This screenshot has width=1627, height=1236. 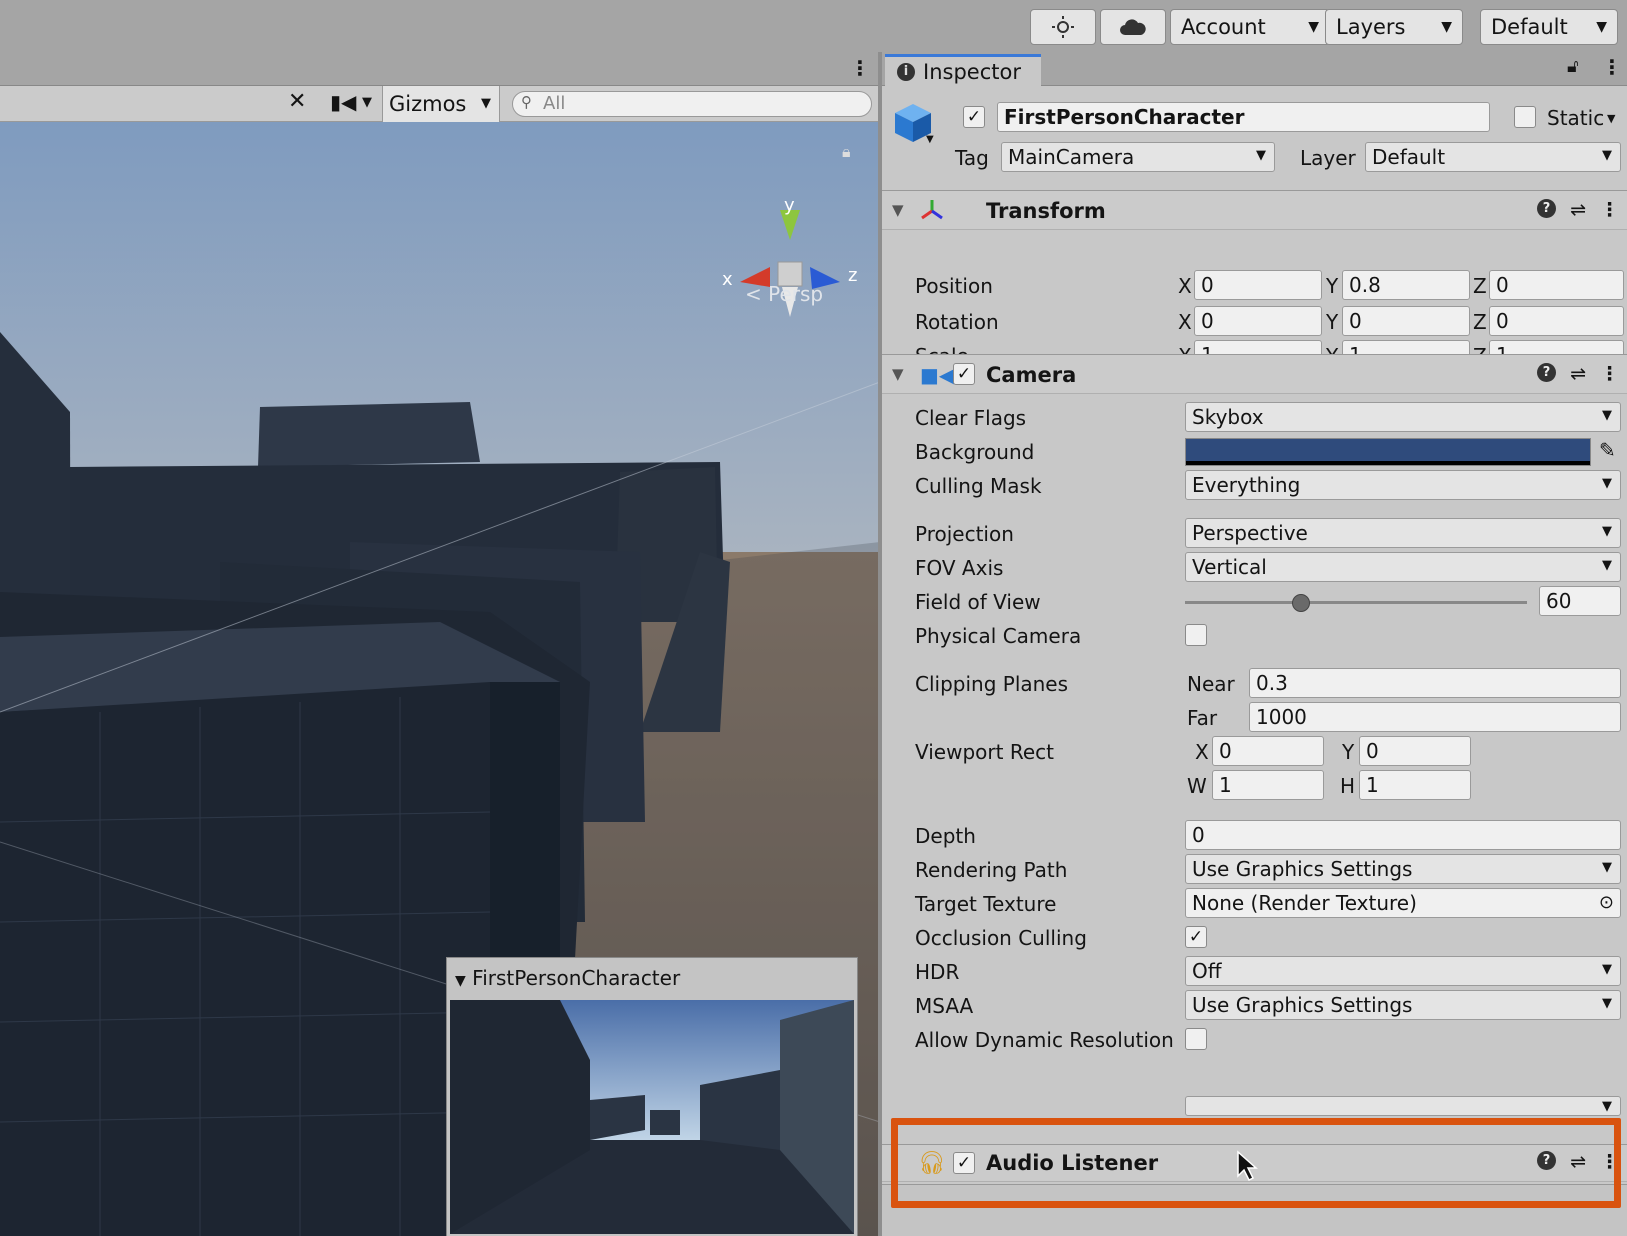 What do you see at coordinates (954, 286) in the screenshot?
I see `transform-row-label: Position` at bounding box center [954, 286].